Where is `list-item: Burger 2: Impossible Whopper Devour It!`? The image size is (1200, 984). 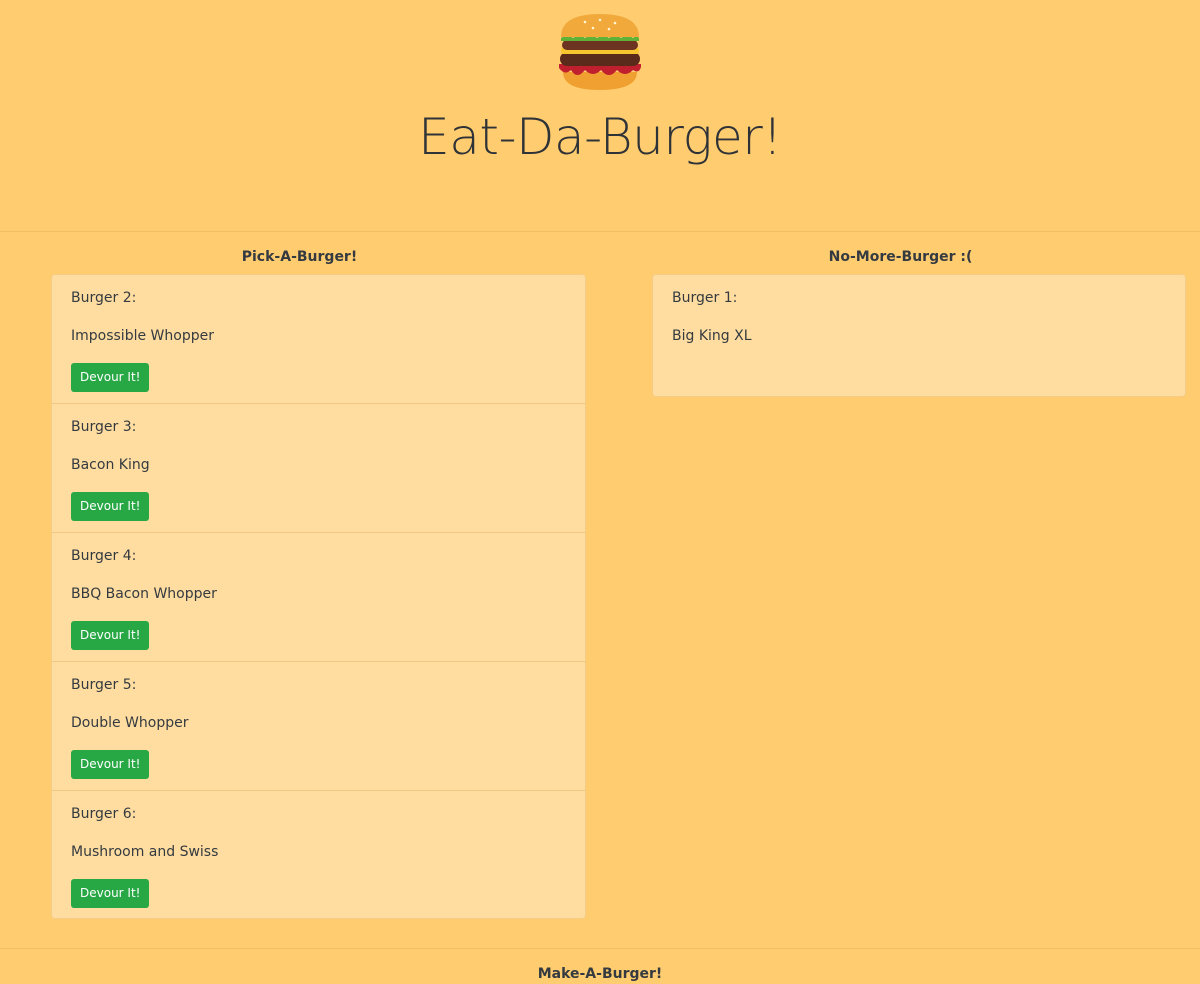
list-item: Burger 2: Impossible Whopper Devour It! is located at coordinates (318, 339).